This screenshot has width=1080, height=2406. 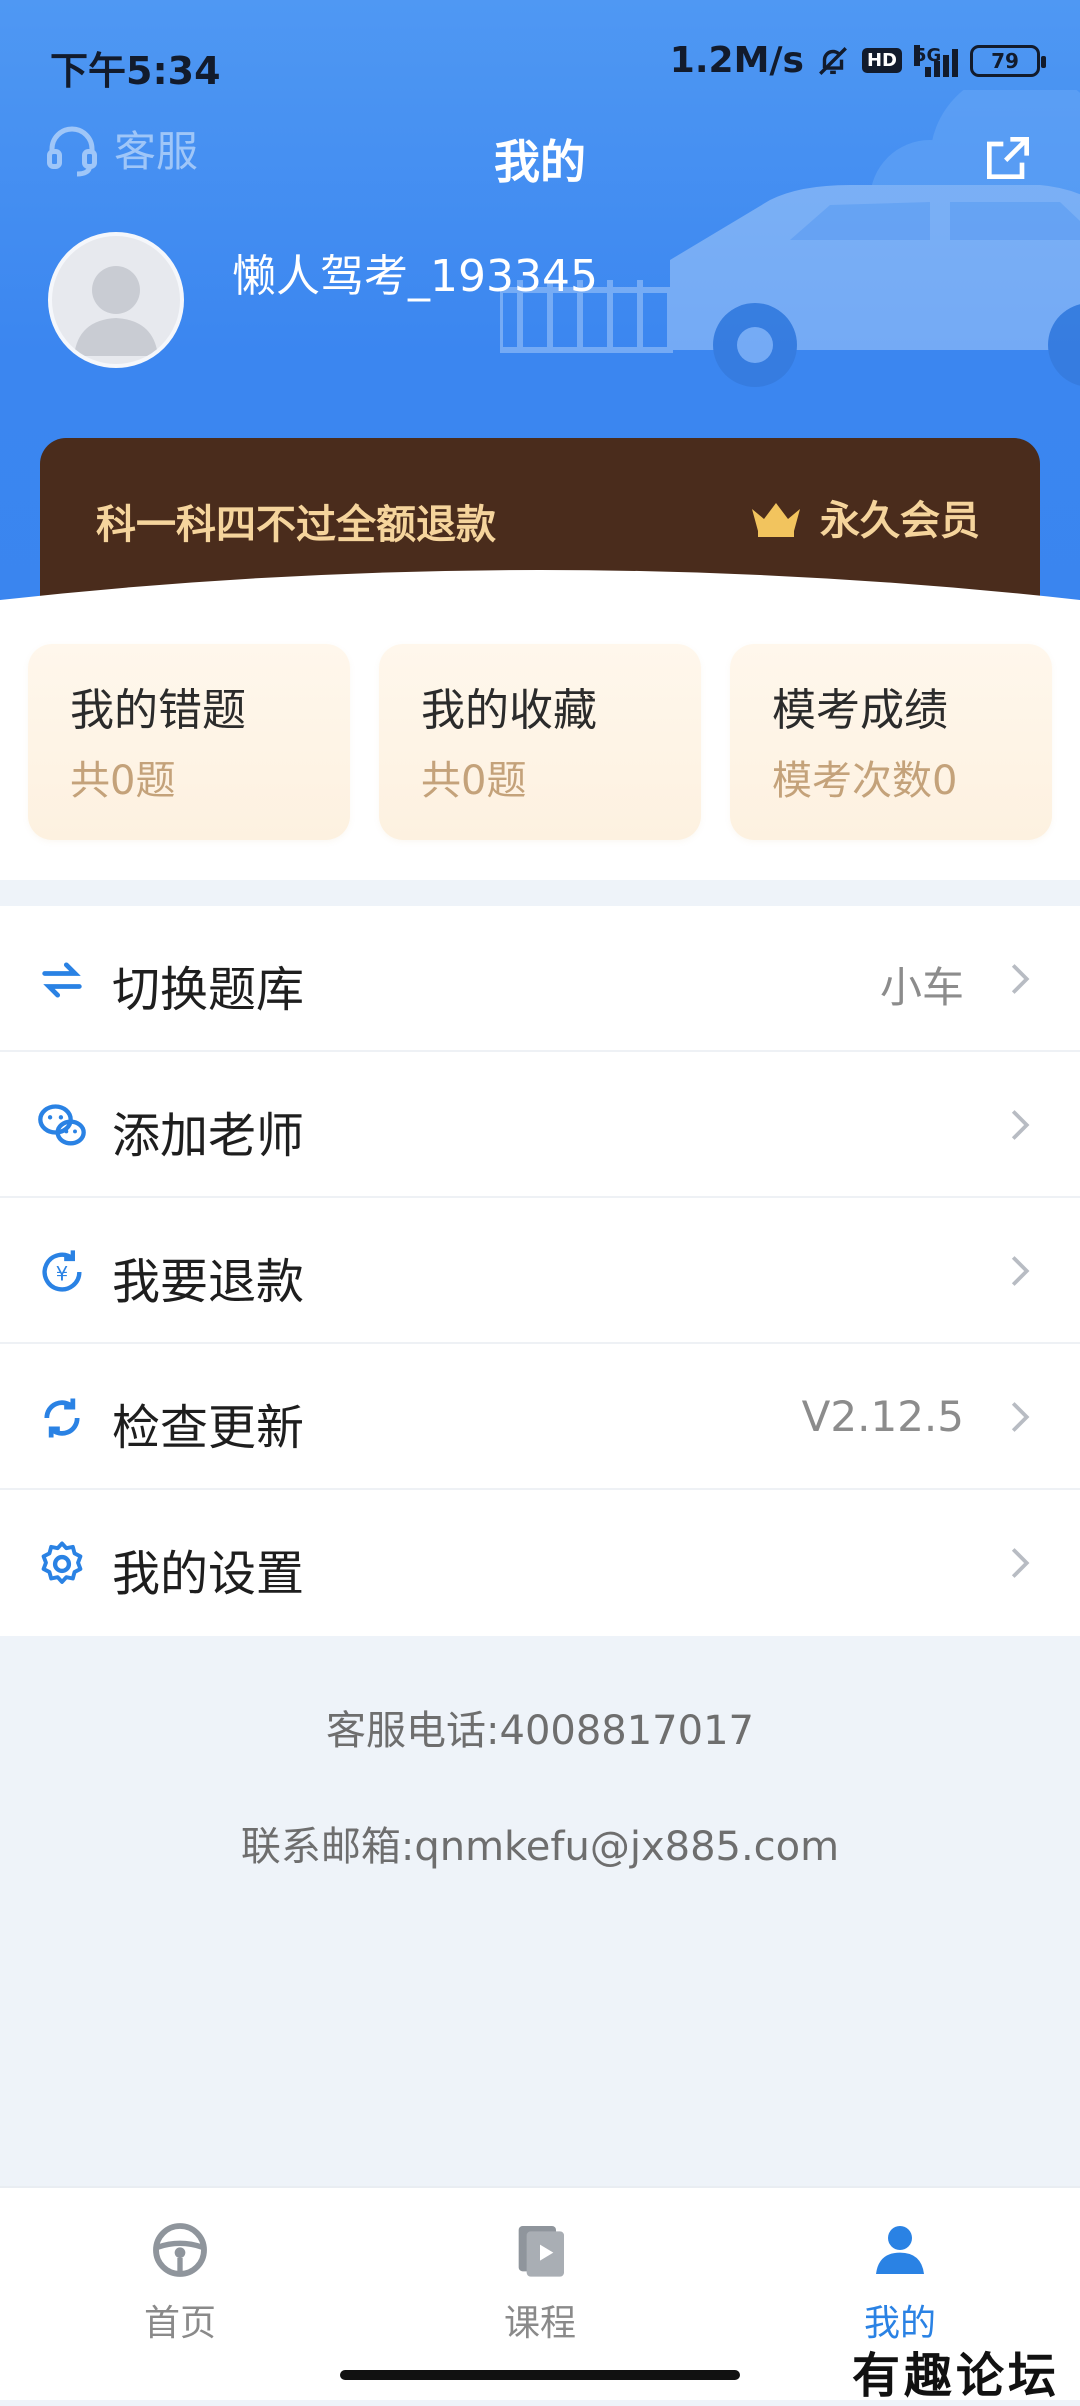 I want to click on signal-icon: 5G, so click(x=936, y=60).